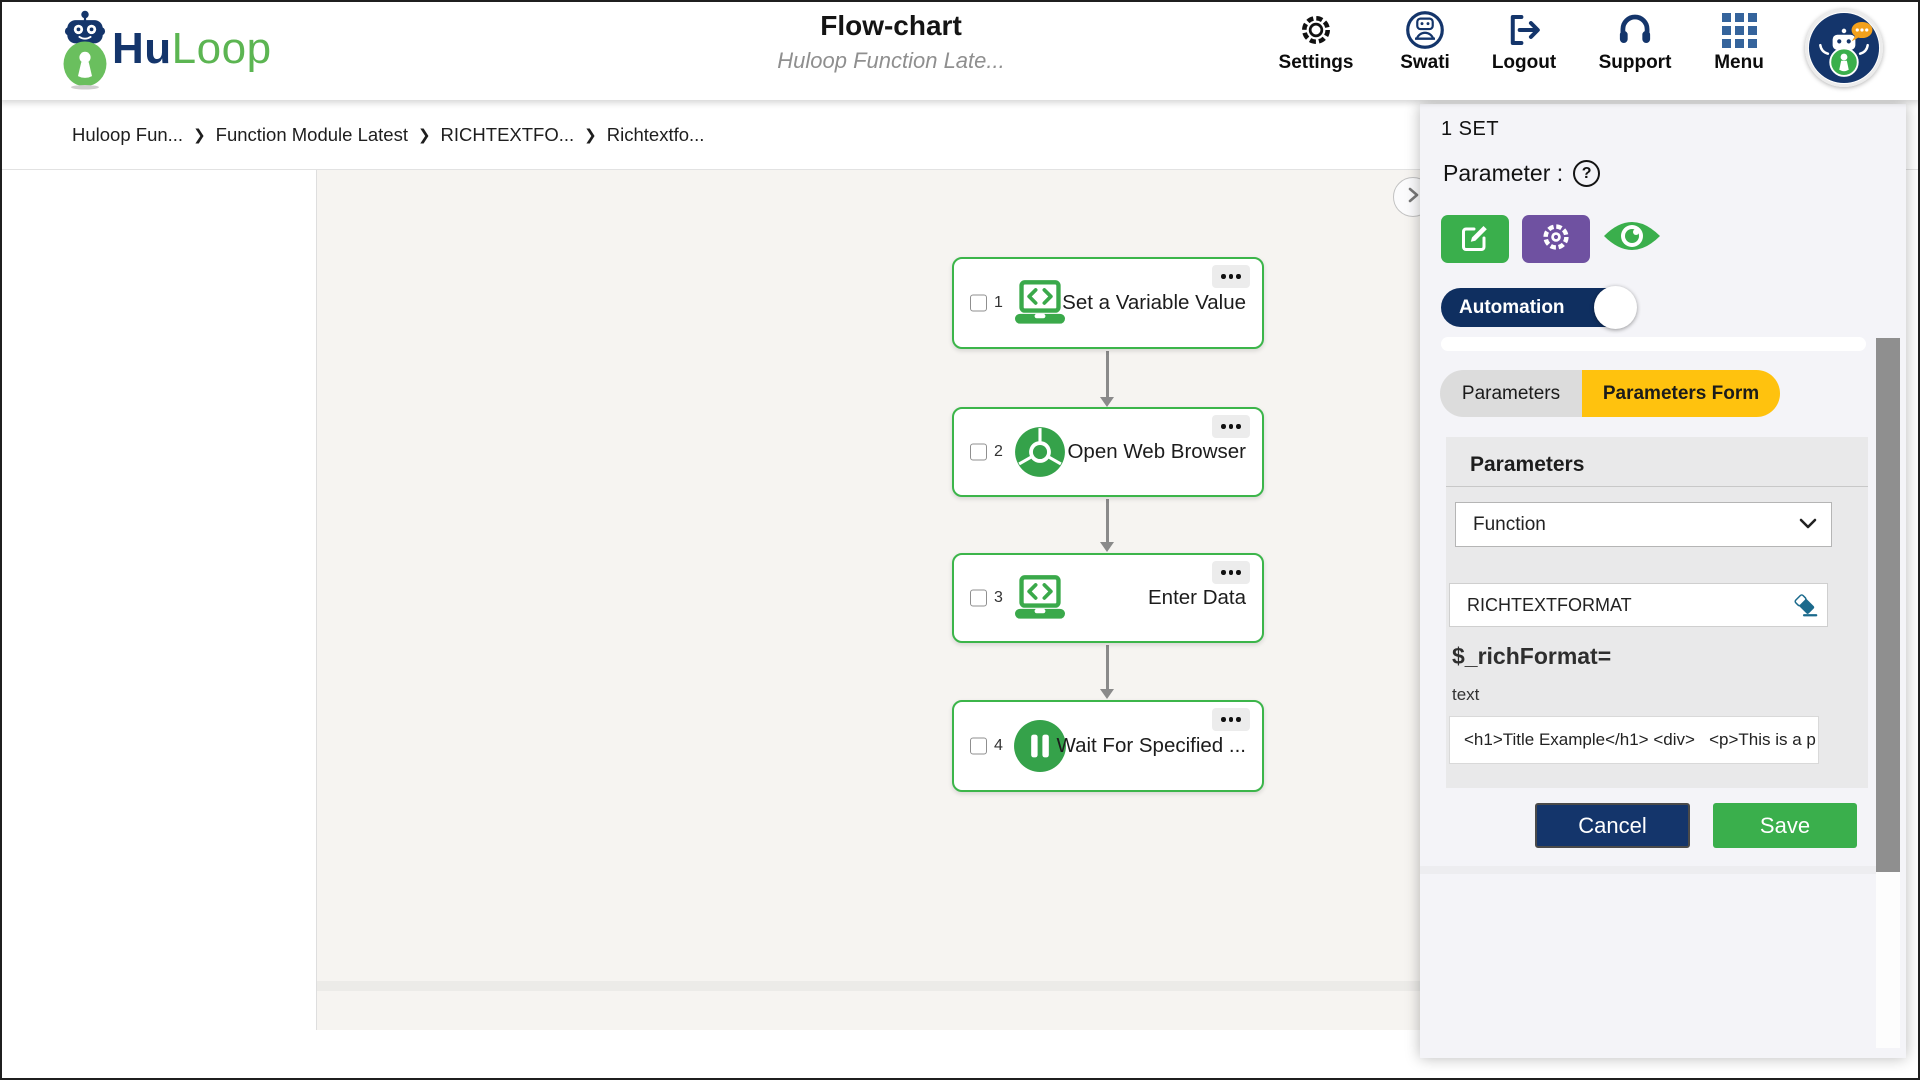 The width and height of the screenshot is (1920, 1080). What do you see at coordinates (221, 48) in the screenshot?
I see `brand-loop: Loop` at bounding box center [221, 48].